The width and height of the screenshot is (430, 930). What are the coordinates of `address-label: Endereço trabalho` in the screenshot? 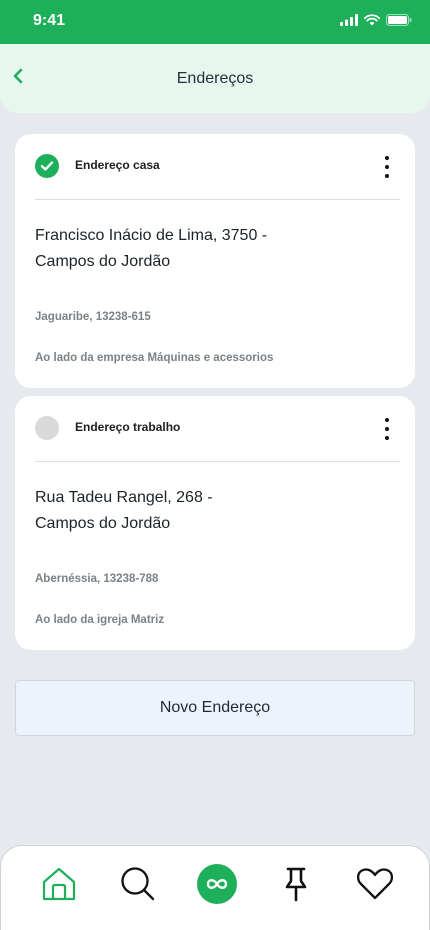 It's located at (128, 427).